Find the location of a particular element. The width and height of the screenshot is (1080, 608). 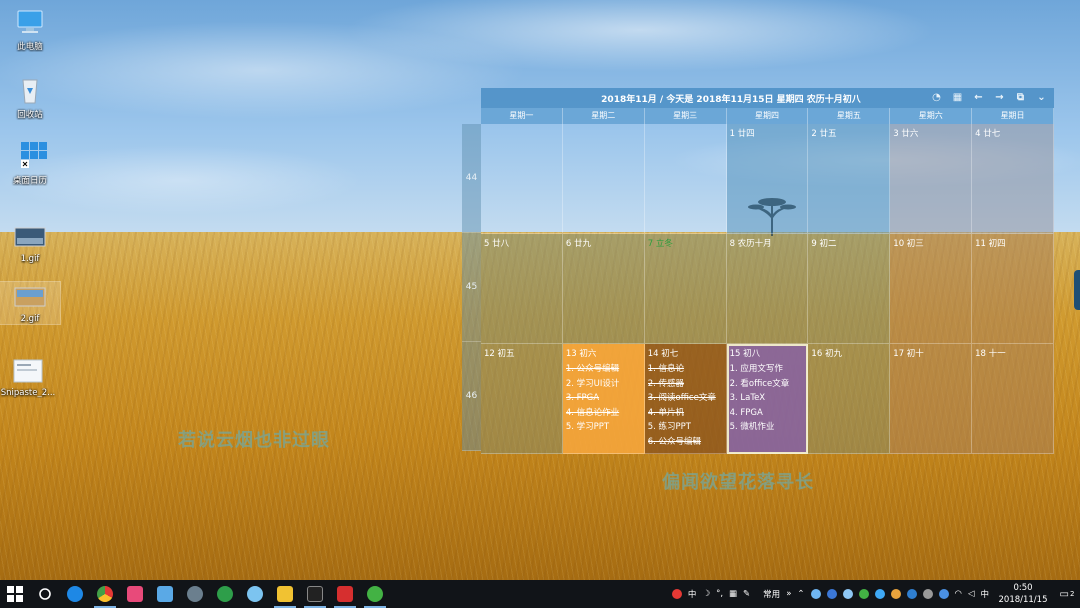

day-cell: 4 廿七 is located at coordinates (1013, 179).